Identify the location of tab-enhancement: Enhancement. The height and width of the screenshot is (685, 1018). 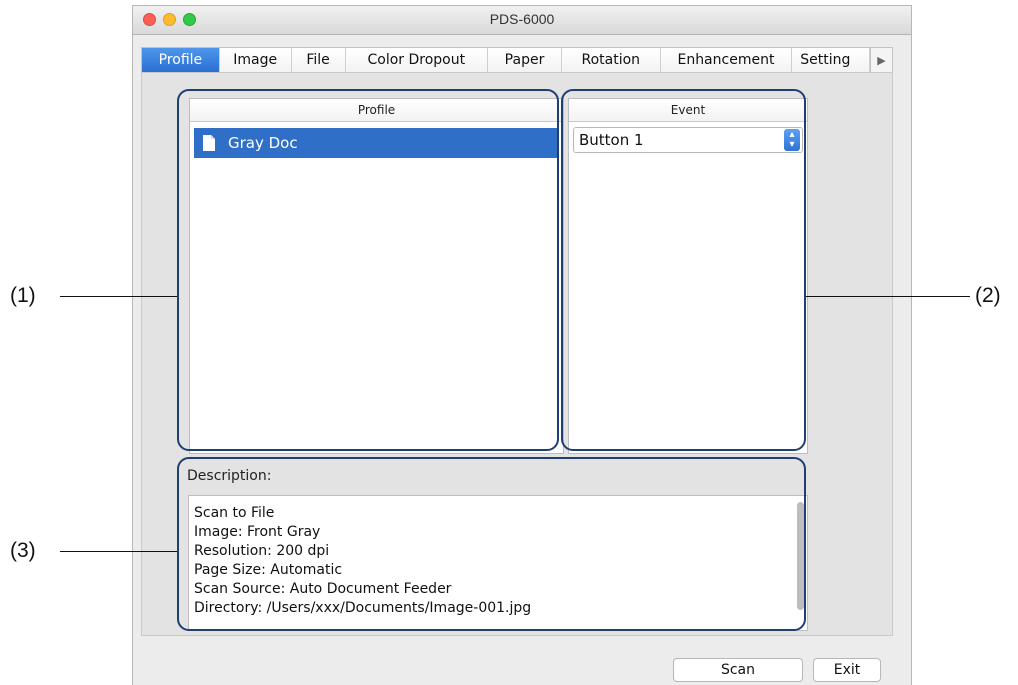
(727, 60).